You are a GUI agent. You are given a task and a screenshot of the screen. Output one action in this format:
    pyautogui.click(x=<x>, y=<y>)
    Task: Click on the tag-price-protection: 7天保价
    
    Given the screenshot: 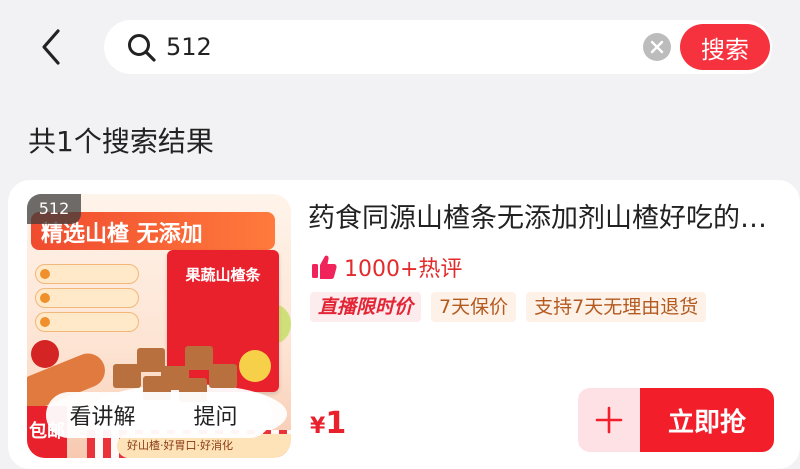 What is the action you would take?
    pyautogui.click(x=474, y=307)
    